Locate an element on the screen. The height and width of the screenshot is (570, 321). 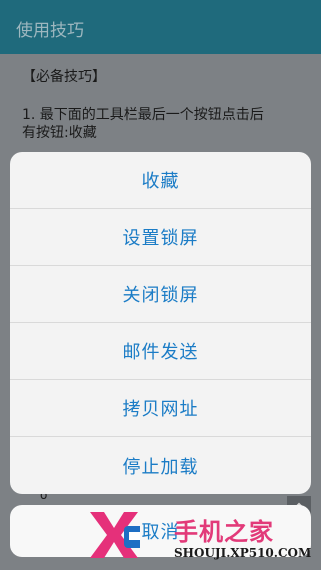
set-lock-screen-button: 设置锁屏 is located at coordinates (160, 237).